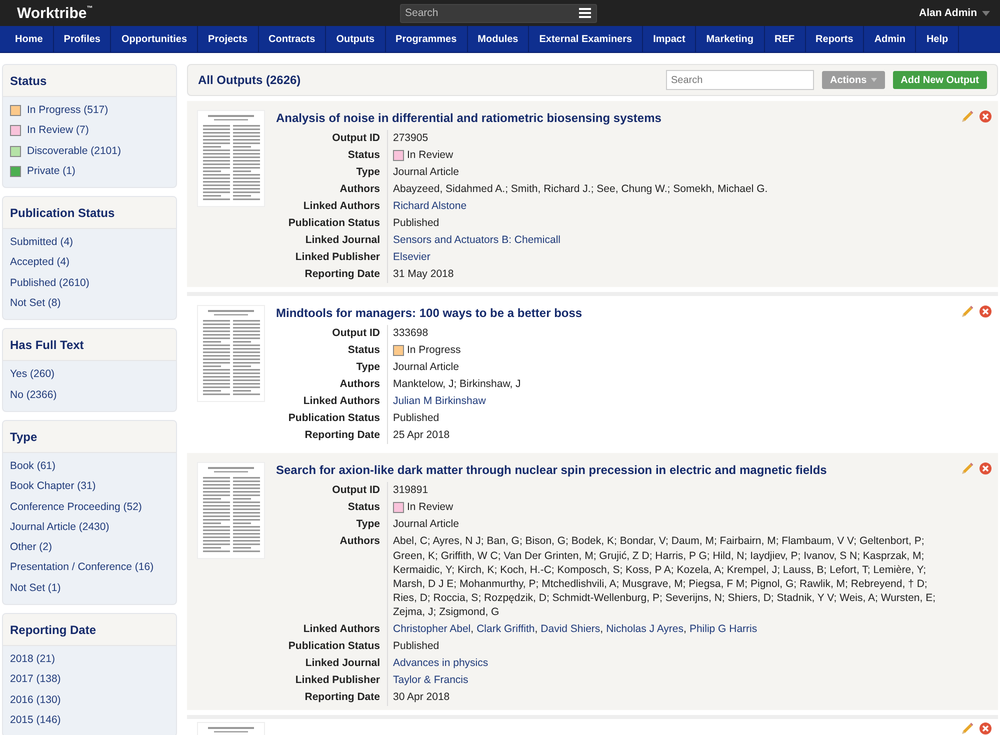 The width and height of the screenshot is (1000, 735). I want to click on filter-link: Book Chapter (31), so click(89, 487).